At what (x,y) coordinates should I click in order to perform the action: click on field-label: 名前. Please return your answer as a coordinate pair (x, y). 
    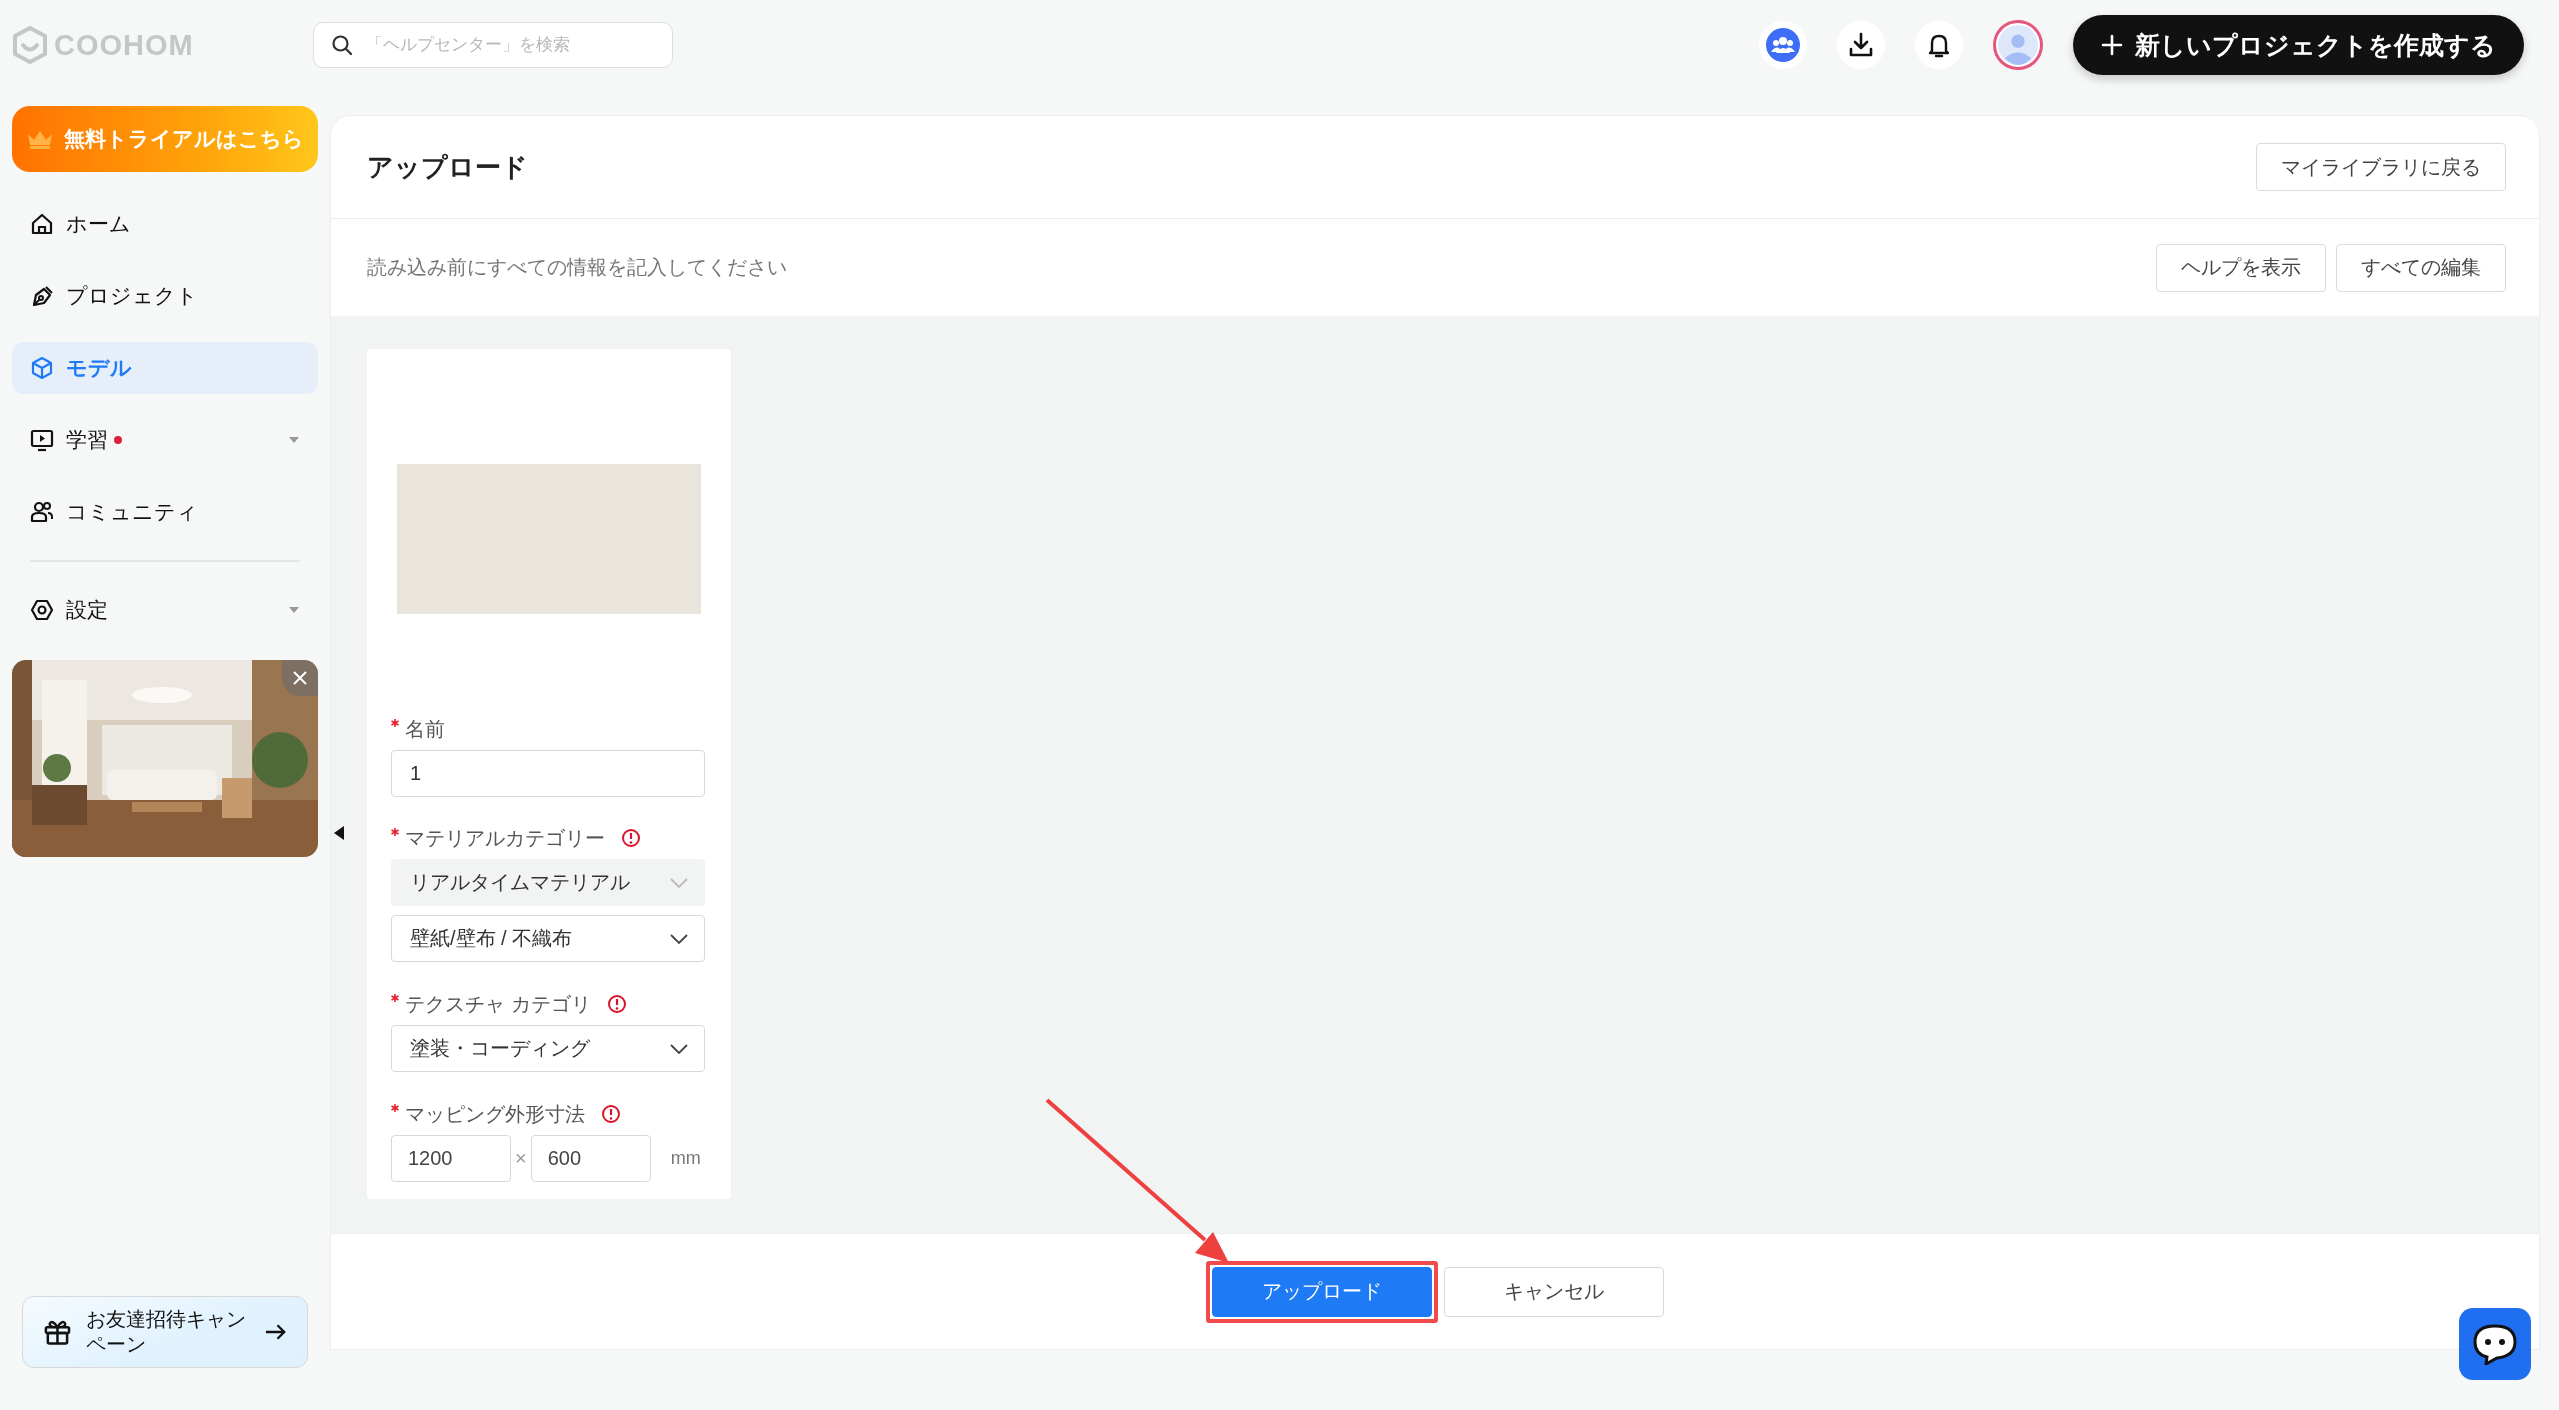
    Looking at the image, I should click on (425, 729).